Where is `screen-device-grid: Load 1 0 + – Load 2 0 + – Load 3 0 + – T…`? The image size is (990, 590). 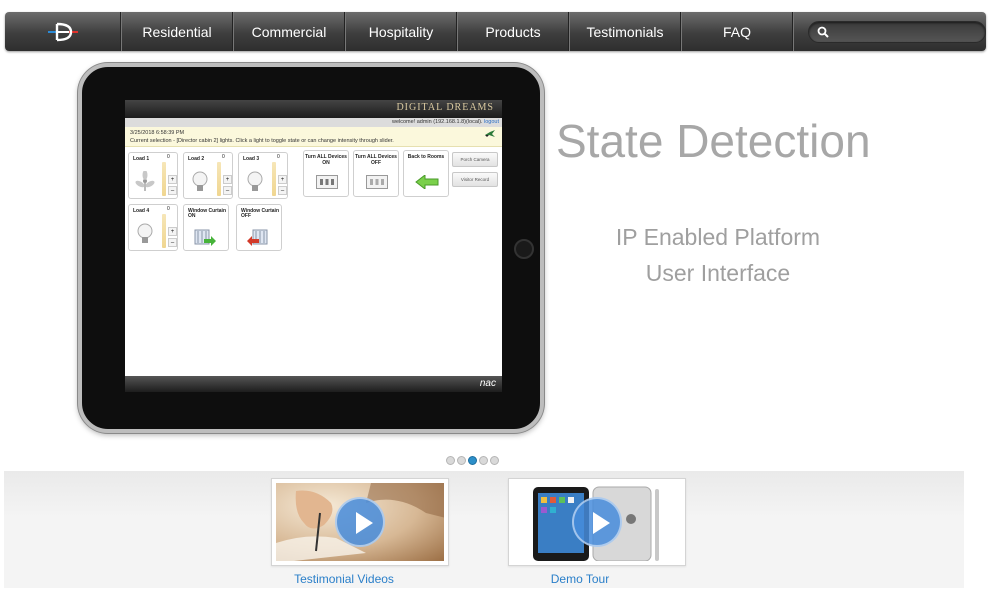
screen-device-grid: Load 1 0 + – Load 2 0 + – Load 3 0 + – T… is located at coordinates (314, 201).